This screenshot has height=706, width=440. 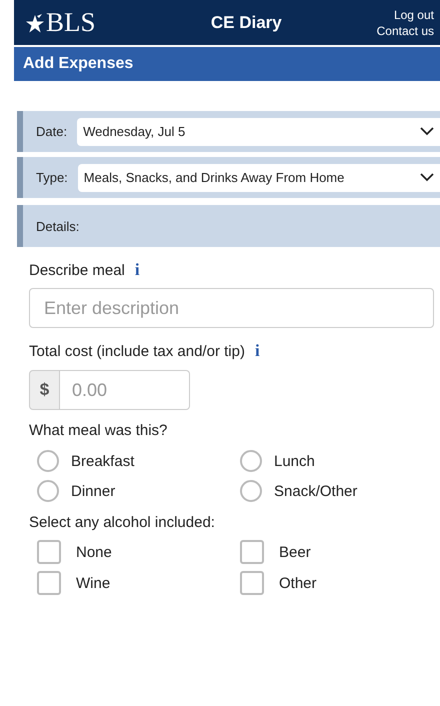 What do you see at coordinates (231, 308) in the screenshot?
I see `input-field: Enter description` at bounding box center [231, 308].